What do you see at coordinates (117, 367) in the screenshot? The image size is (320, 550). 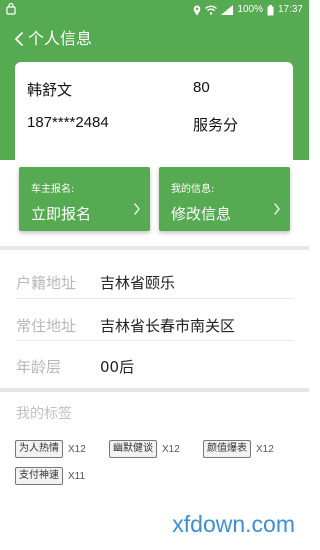 I see `age-group-value: 00后` at bounding box center [117, 367].